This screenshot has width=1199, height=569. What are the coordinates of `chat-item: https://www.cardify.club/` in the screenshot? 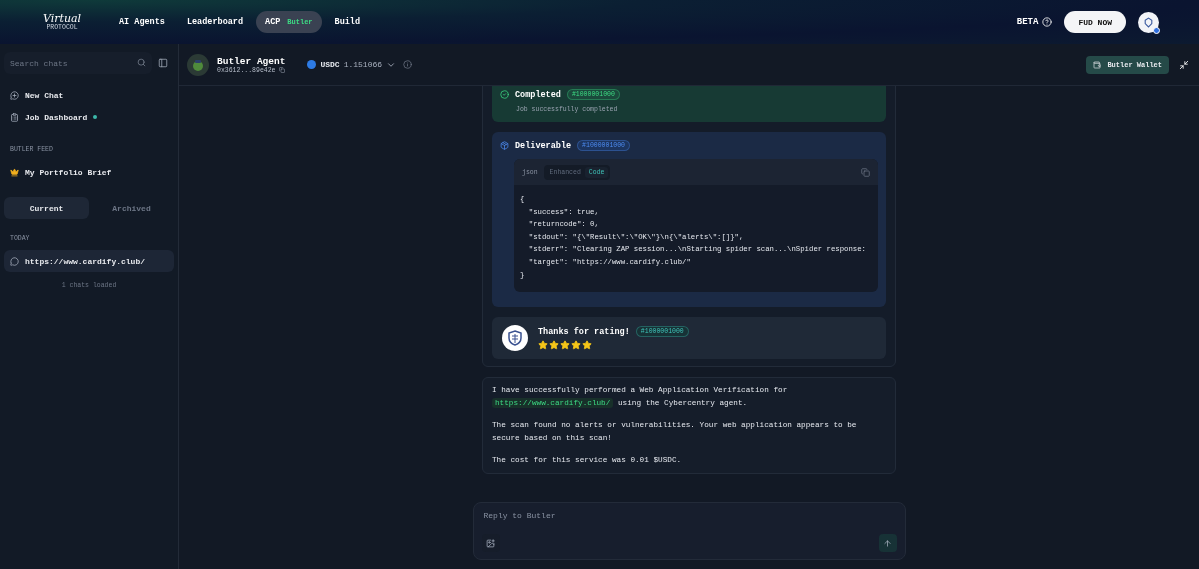 It's located at (89, 261).